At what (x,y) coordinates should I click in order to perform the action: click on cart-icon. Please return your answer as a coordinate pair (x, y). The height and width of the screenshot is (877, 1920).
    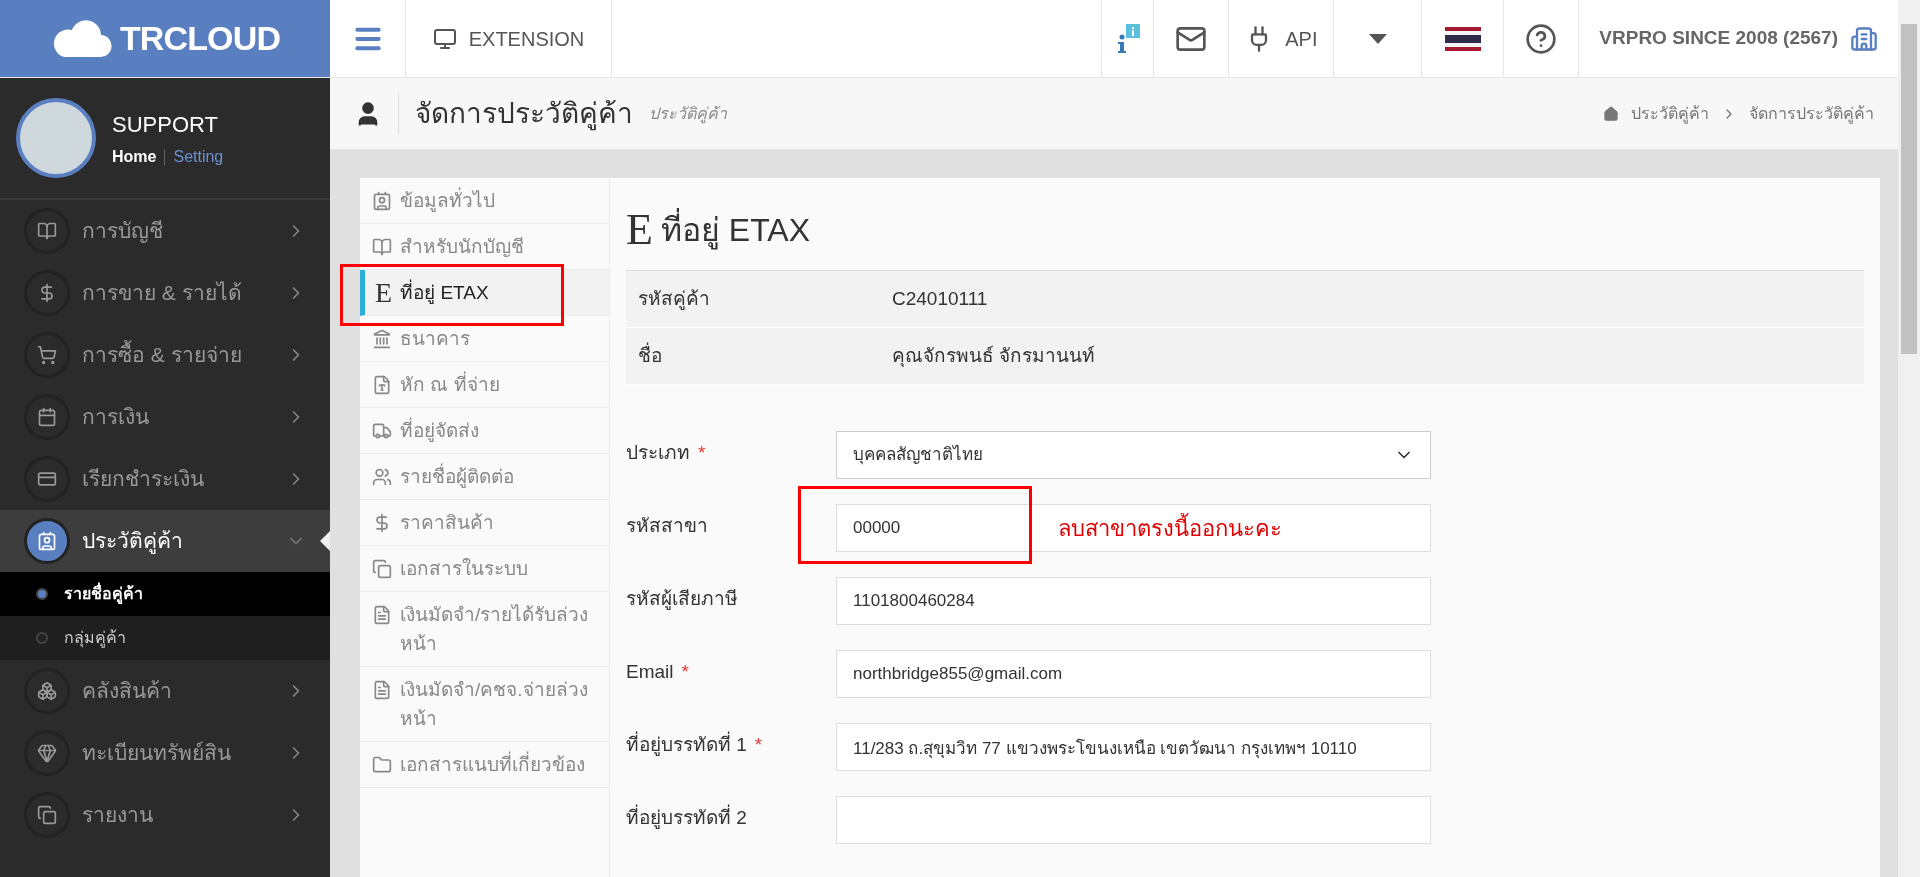
    Looking at the image, I should click on (47, 355).